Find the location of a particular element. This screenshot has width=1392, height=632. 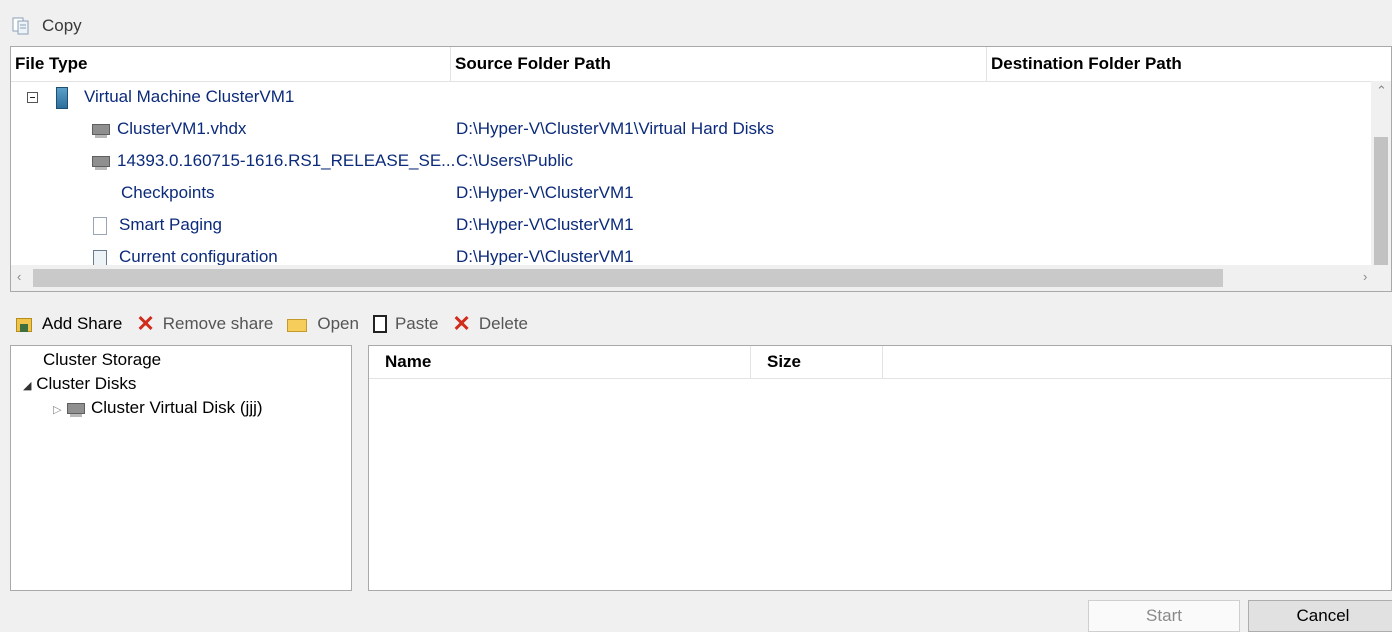

tree-item-cluster-disks: ◢ Cluster Disks is located at coordinates (79, 384).